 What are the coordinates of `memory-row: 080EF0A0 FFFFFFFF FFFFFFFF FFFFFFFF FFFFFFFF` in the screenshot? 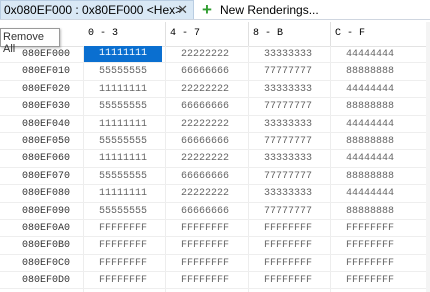 It's located at (215, 229).